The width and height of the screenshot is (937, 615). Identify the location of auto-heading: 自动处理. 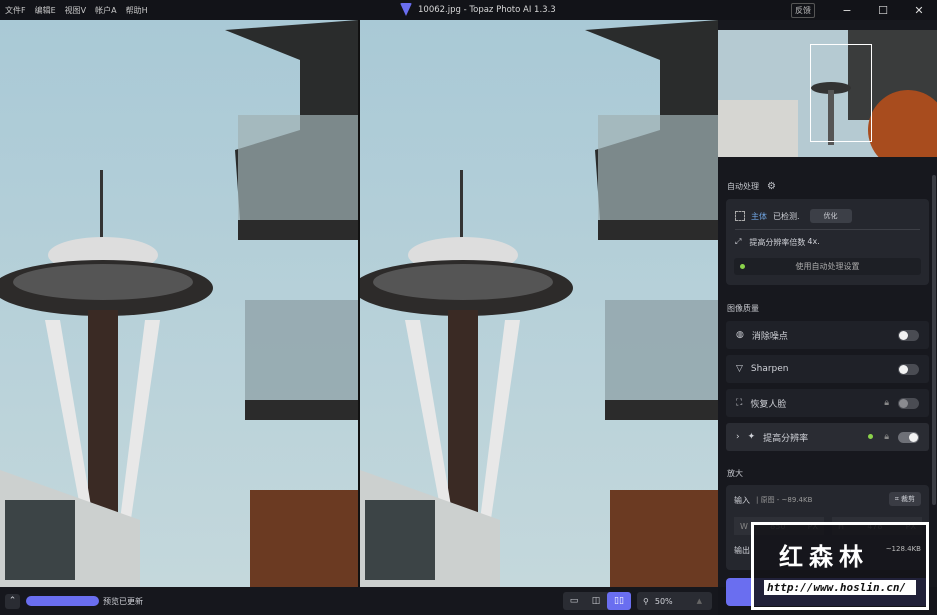
(743, 186).